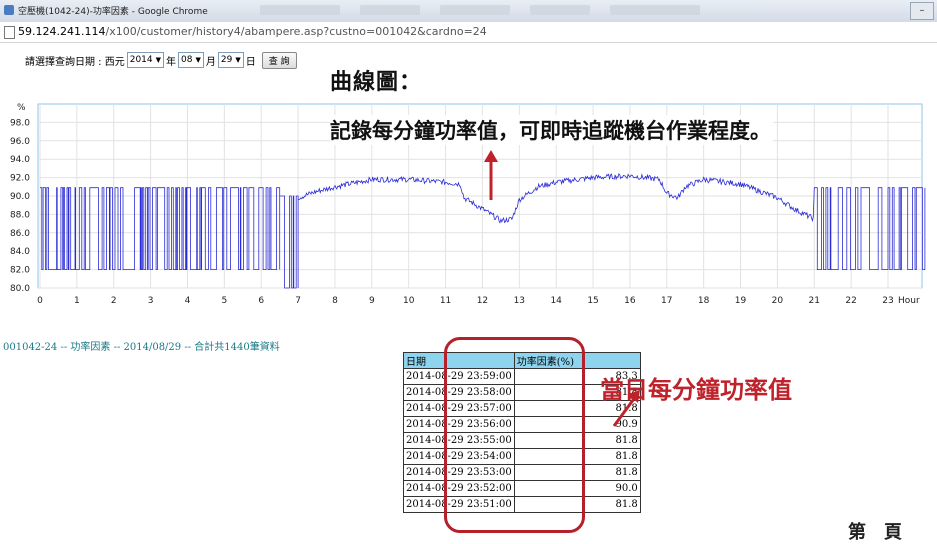 The width and height of the screenshot is (937, 544). Describe the element at coordinates (20, 289) in the screenshot. I see `y-tick-label: 80.0` at that location.